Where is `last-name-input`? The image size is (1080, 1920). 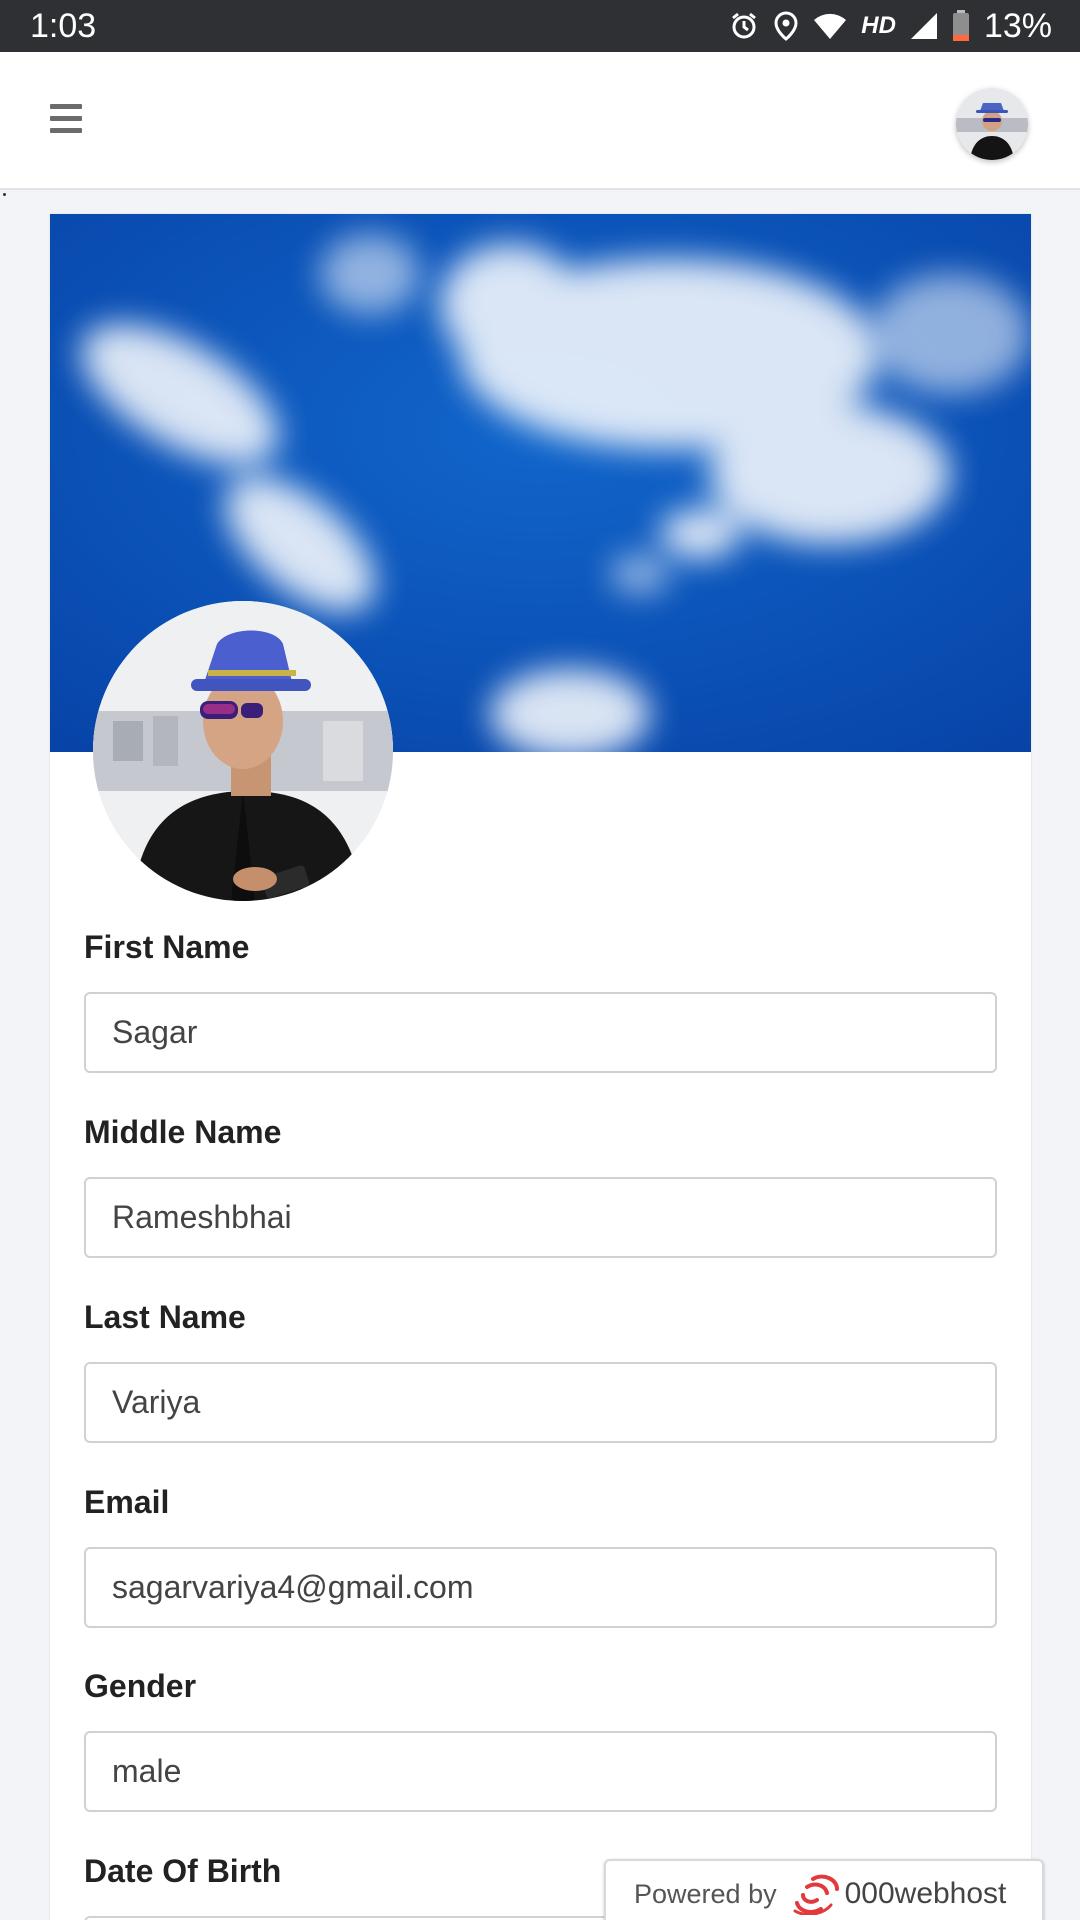
last-name-input is located at coordinates (540, 1402).